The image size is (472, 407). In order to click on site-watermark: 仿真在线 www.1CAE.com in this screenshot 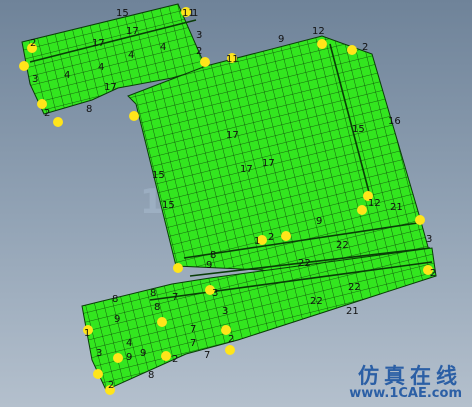, I will do `click(405, 383)`.